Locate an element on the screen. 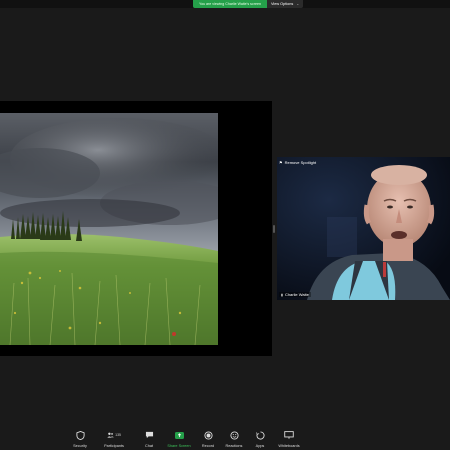 This screenshot has height=450, width=450. signal-bars-icon: ▮ is located at coordinates (282, 294).